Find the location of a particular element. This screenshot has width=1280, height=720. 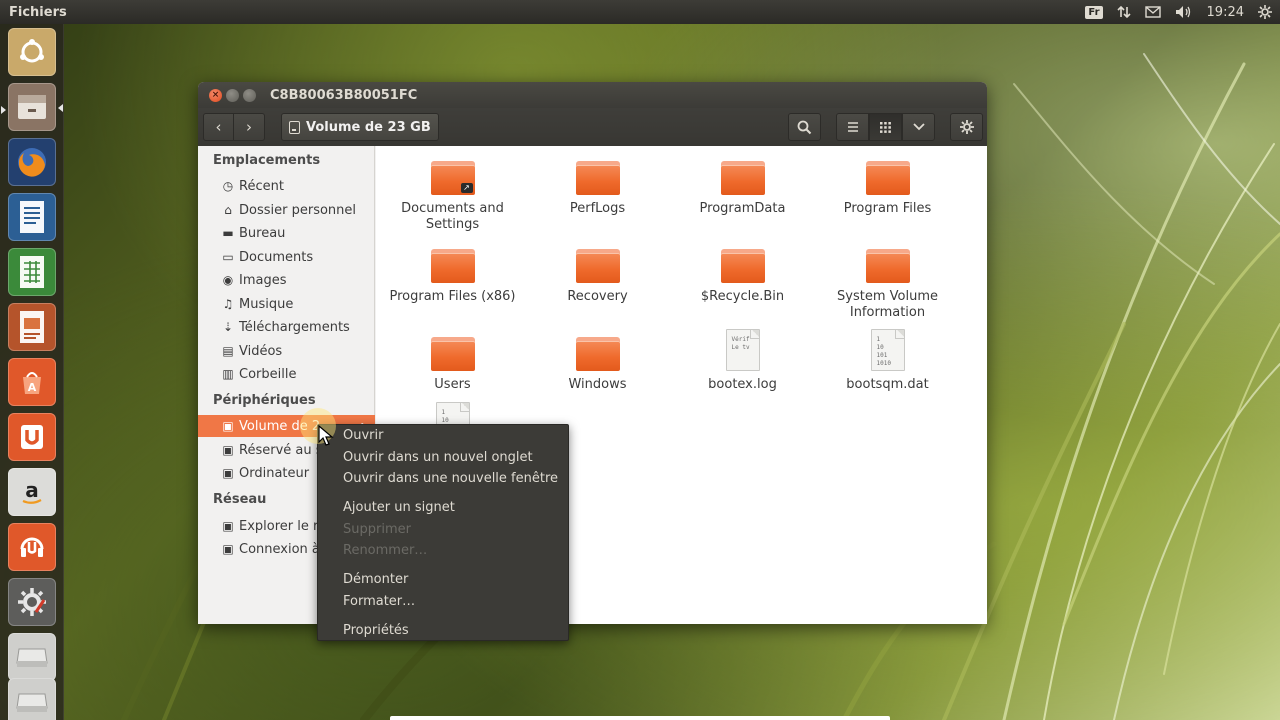

menu-item-unmount: Démonter is located at coordinates (375, 579).